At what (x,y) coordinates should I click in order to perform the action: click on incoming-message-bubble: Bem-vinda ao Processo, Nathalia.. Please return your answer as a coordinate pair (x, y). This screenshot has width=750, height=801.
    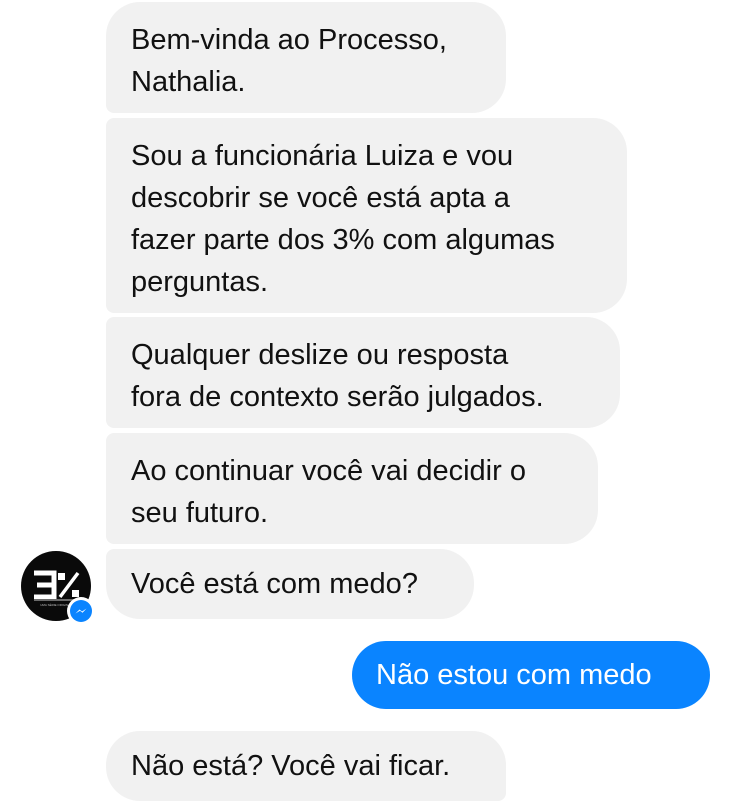
    Looking at the image, I should click on (306, 57).